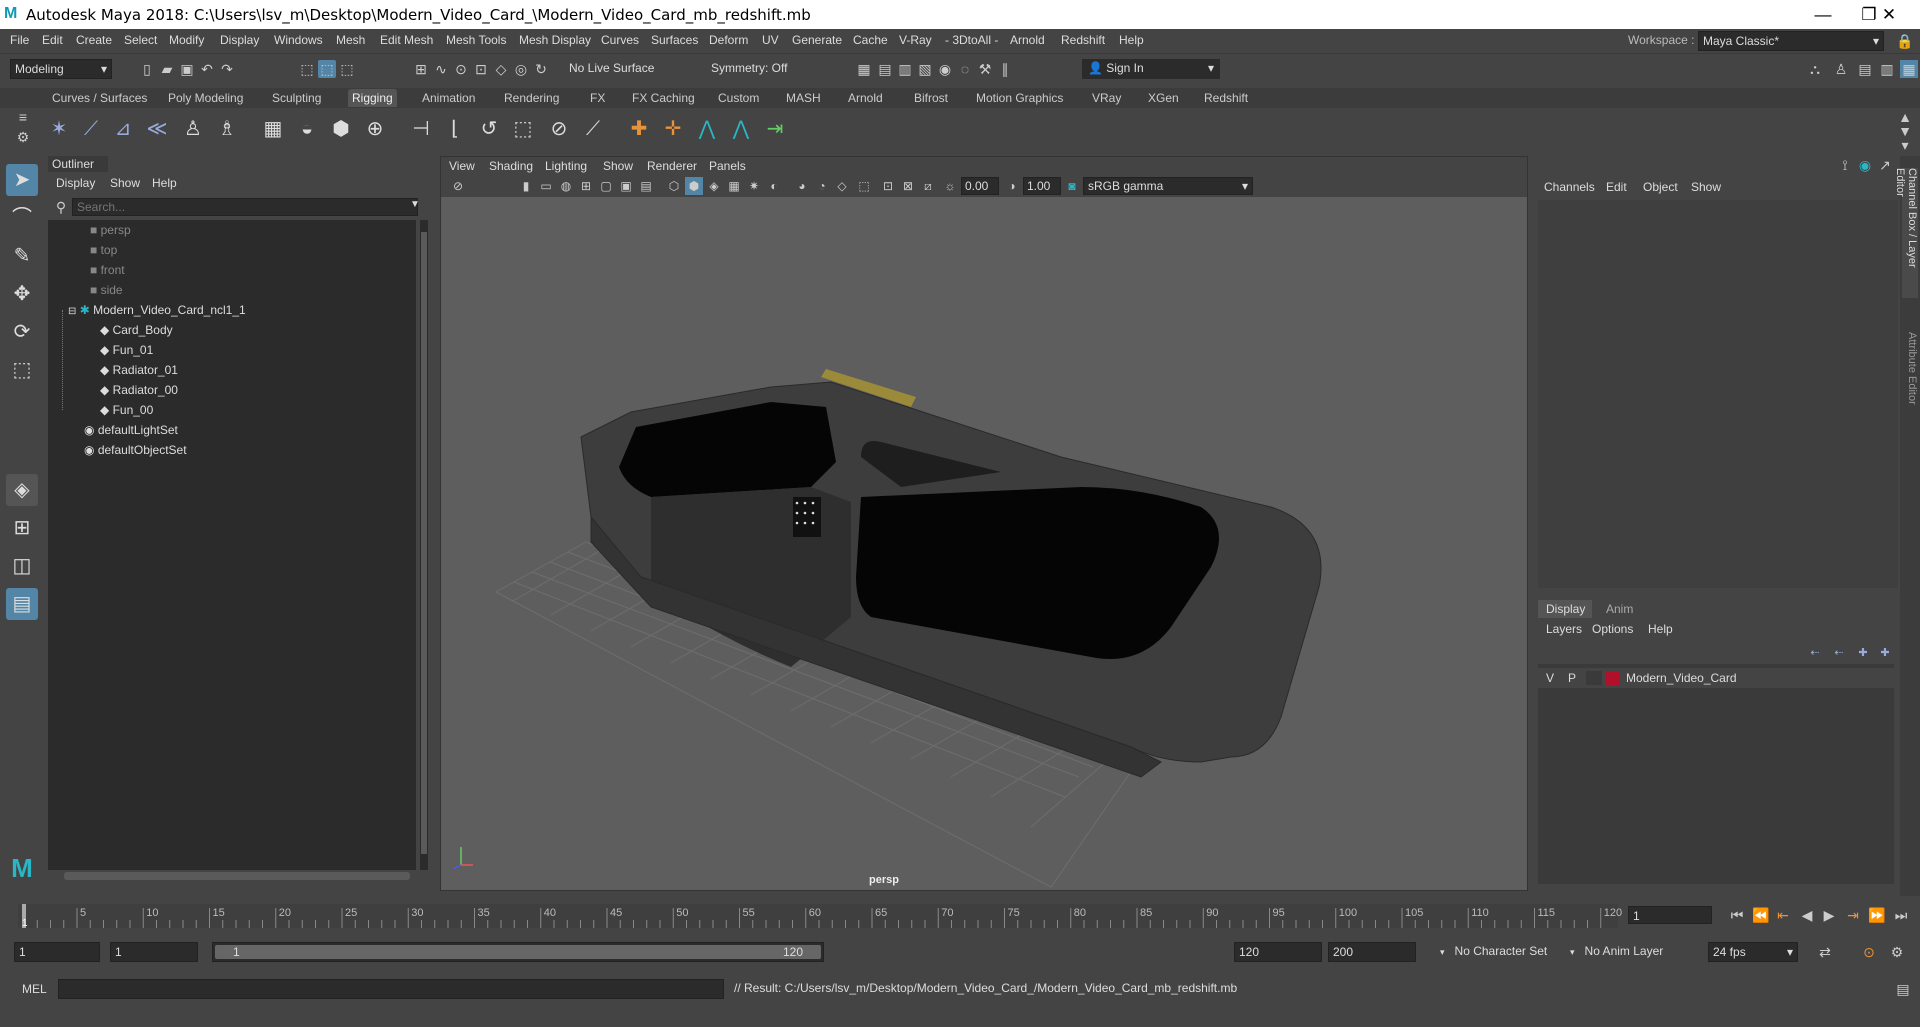  Describe the element at coordinates (239, 40) in the screenshot. I see `menu-display: Display` at that location.